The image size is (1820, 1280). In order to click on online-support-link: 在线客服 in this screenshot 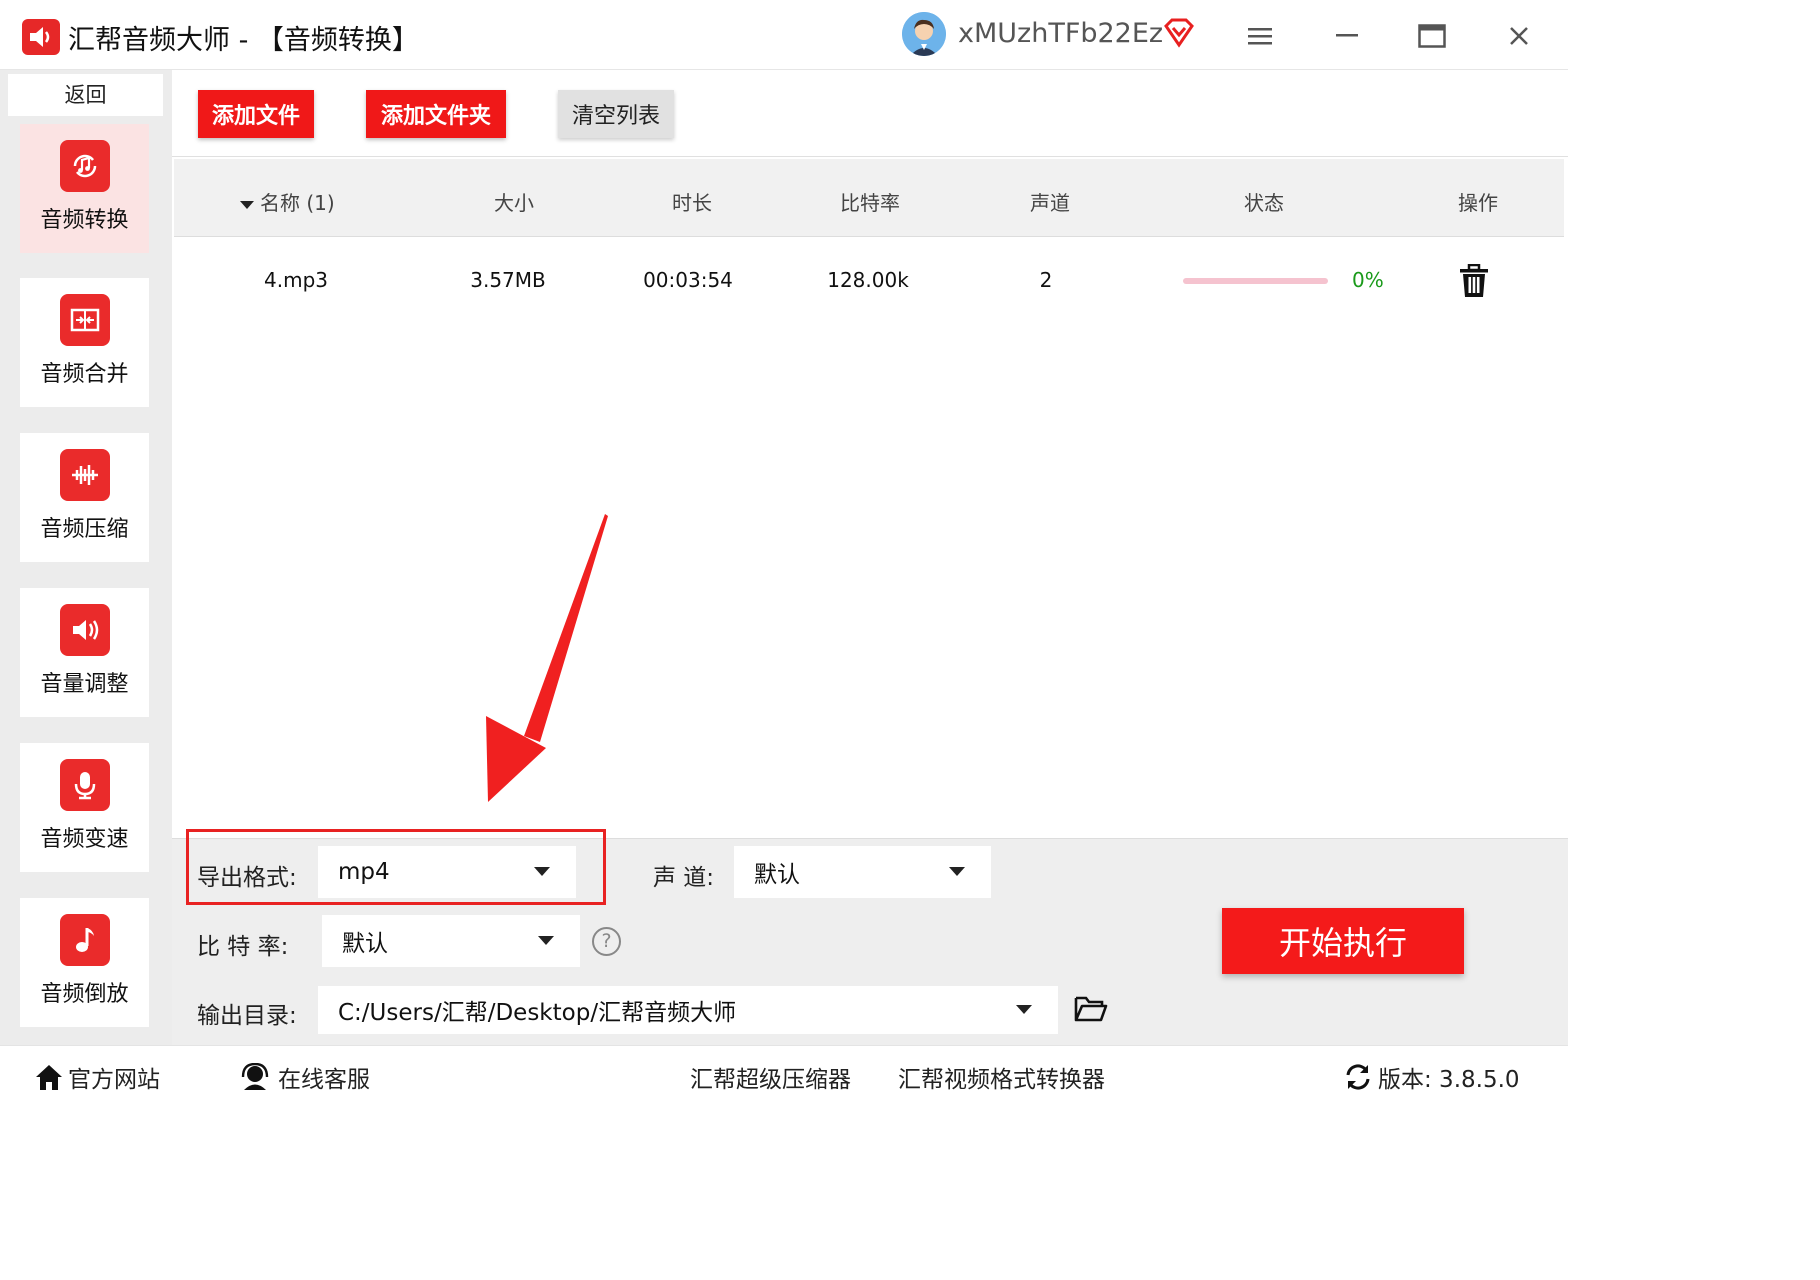, I will do `click(305, 1077)`.